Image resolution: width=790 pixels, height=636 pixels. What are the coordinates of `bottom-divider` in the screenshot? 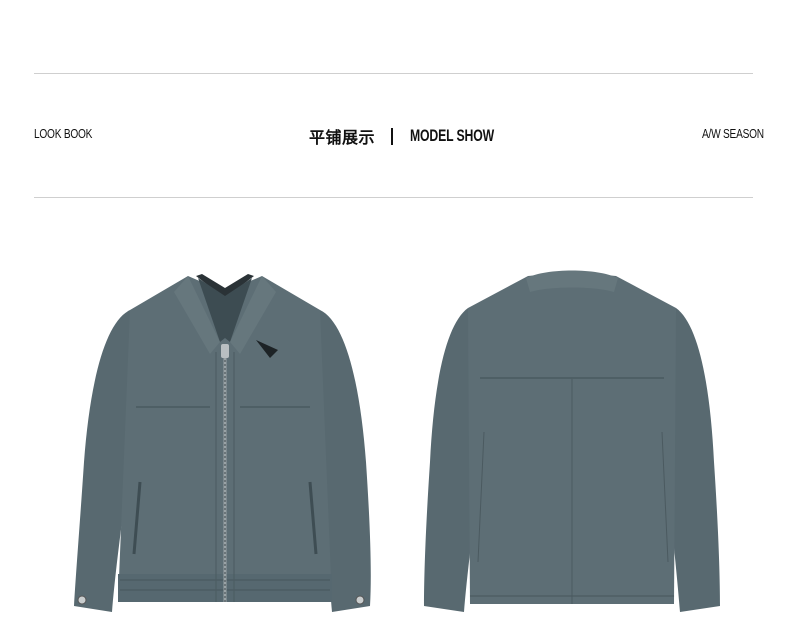 It's located at (393, 197).